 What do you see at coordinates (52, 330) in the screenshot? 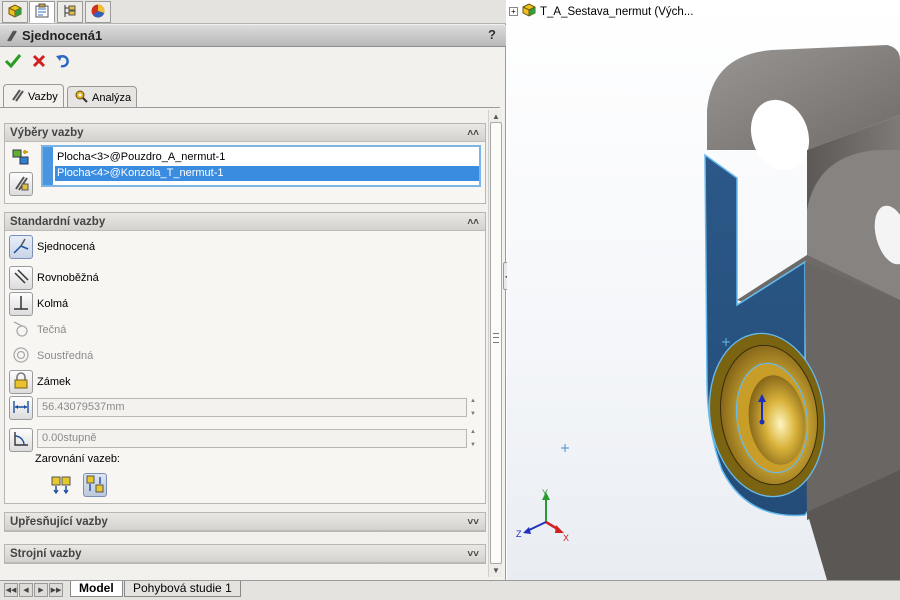
I see `mate-tangent-label: Tečná` at bounding box center [52, 330].